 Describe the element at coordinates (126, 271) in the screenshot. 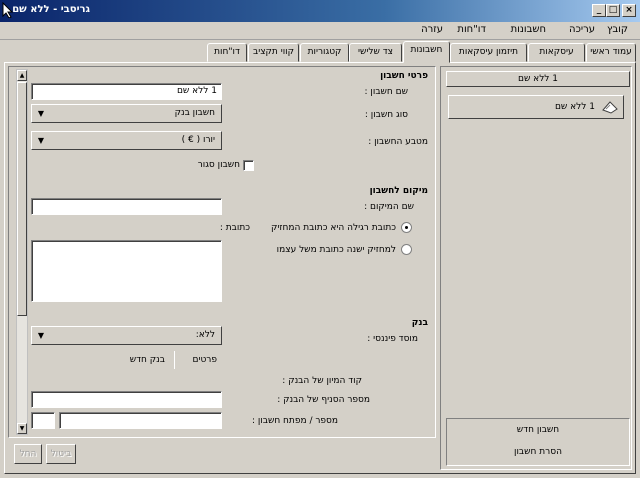

I see `address-textarea` at that location.